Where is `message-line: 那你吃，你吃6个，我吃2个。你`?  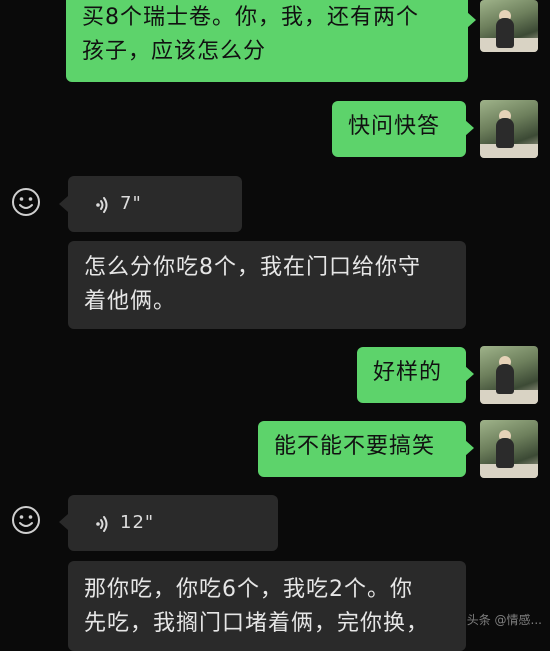 message-line: 那你吃，你吃6个，我吃2个。你 is located at coordinates (248, 589).